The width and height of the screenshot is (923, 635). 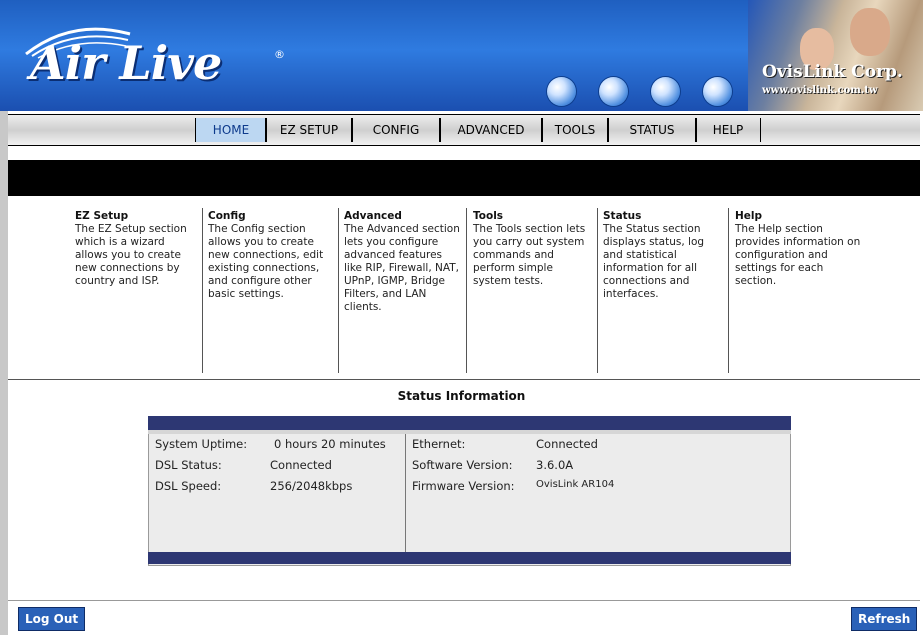 What do you see at coordinates (231, 130) in the screenshot?
I see `tab-home: HOME` at bounding box center [231, 130].